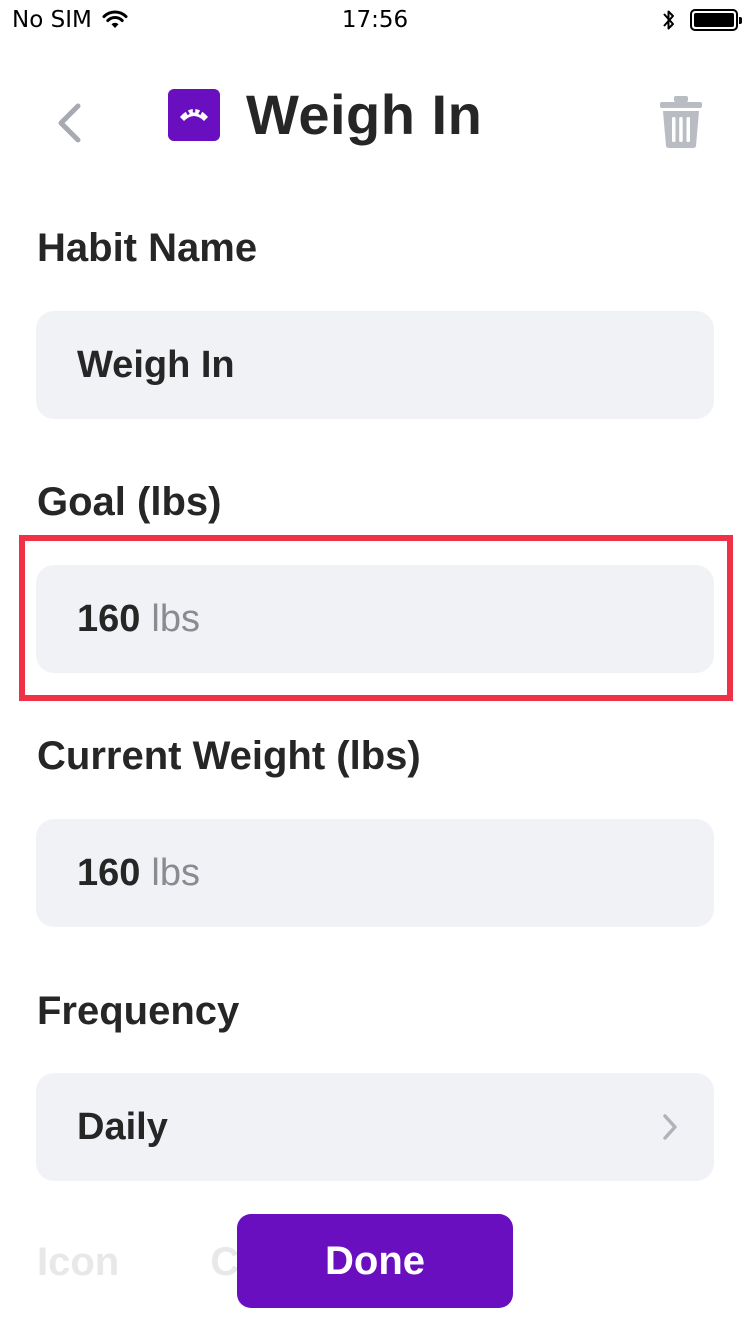  Describe the element at coordinates (375, 365) in the screenshot. I see `habit-name-field: Weigh In` at that location.